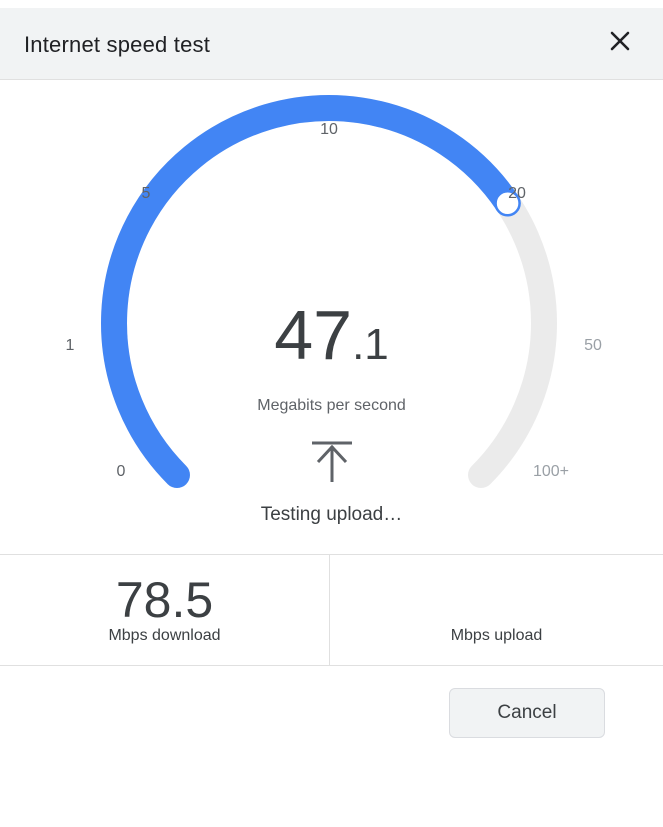  Describe the element at coordinates (164, 635) in the screenshot. I see `download-label: Mbps download` at that location.